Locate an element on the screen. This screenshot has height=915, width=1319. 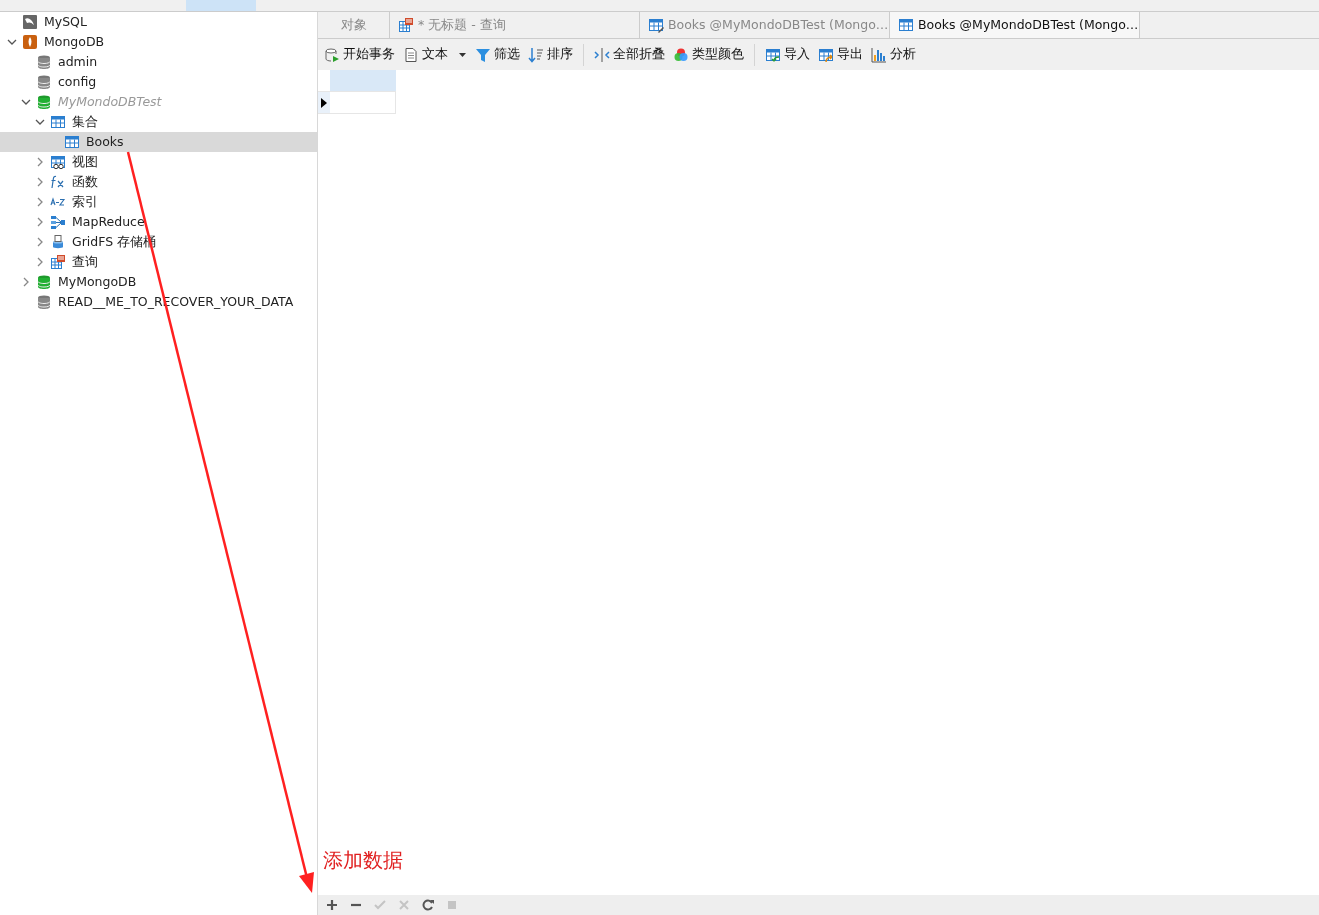
tree-item: 索引 is located at coordinates (158, 202).